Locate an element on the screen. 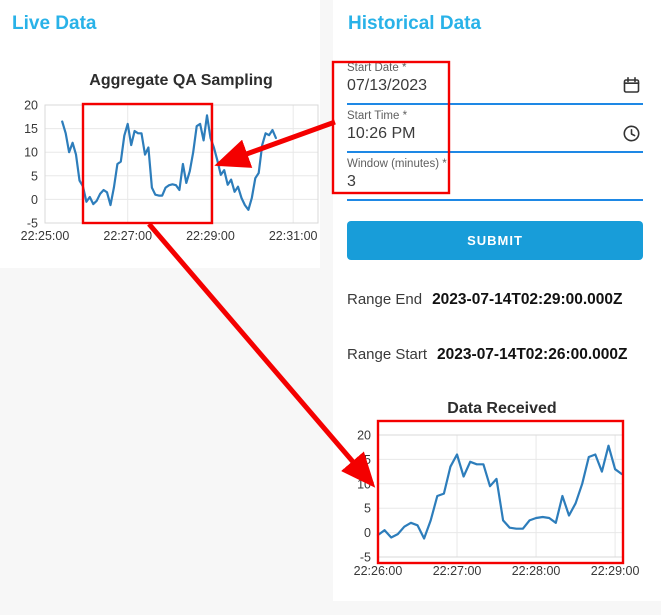 The height and width of the screenshot is (615, 661). range-start-label: Range Start is located at coordinates (387, 354).